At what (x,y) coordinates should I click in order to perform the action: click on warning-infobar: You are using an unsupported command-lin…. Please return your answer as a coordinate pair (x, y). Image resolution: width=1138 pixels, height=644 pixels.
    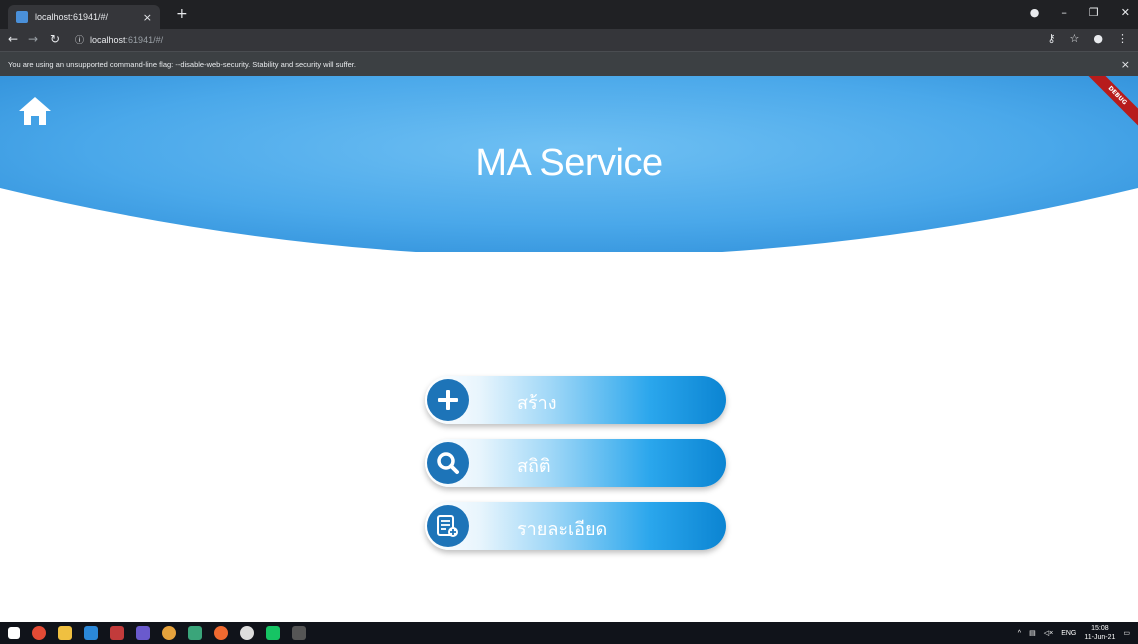
    Looking at the image, I should click on (569, 63).